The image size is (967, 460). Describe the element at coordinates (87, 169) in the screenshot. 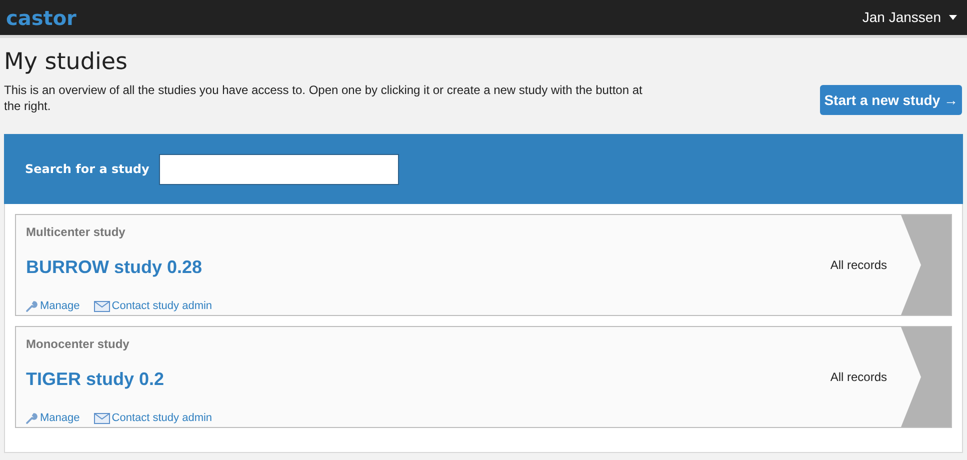

I see `search-label: Search for a study` at that location.